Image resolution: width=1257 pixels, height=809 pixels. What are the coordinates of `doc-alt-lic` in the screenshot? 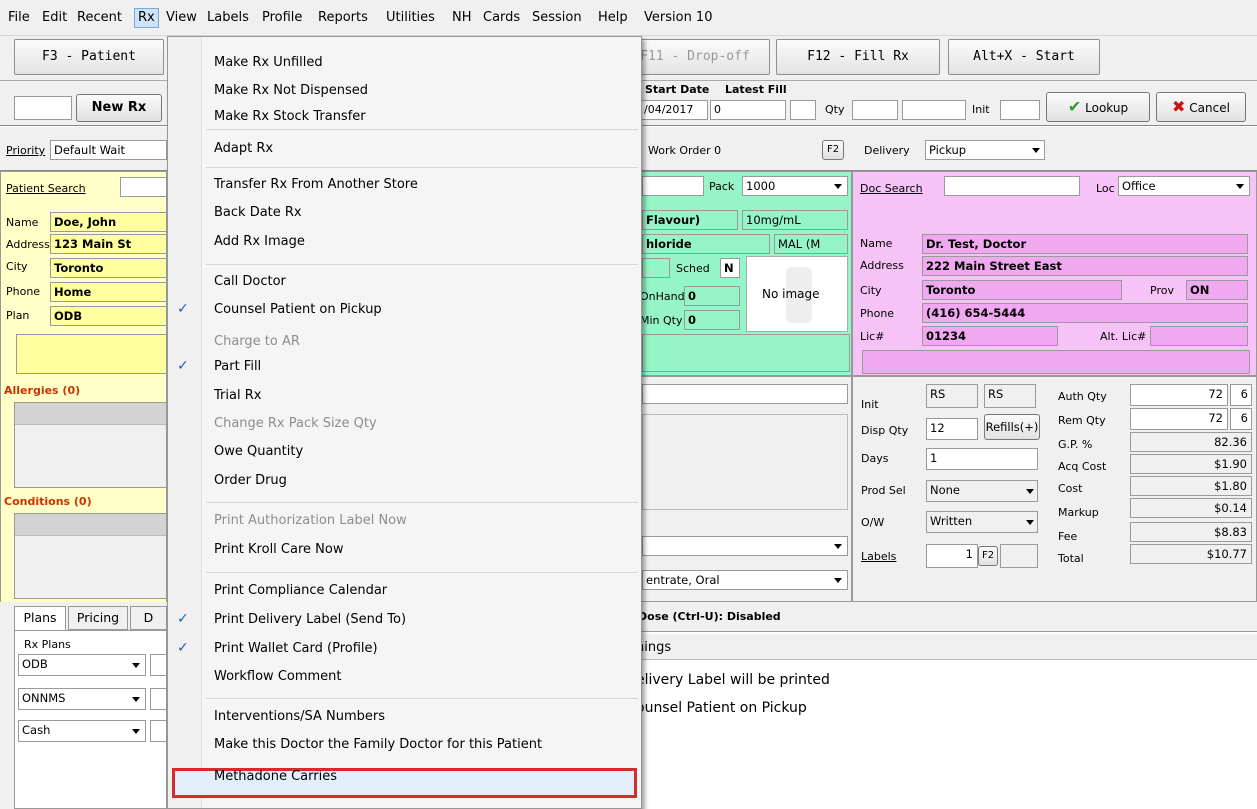 It's located at (1199, 336).